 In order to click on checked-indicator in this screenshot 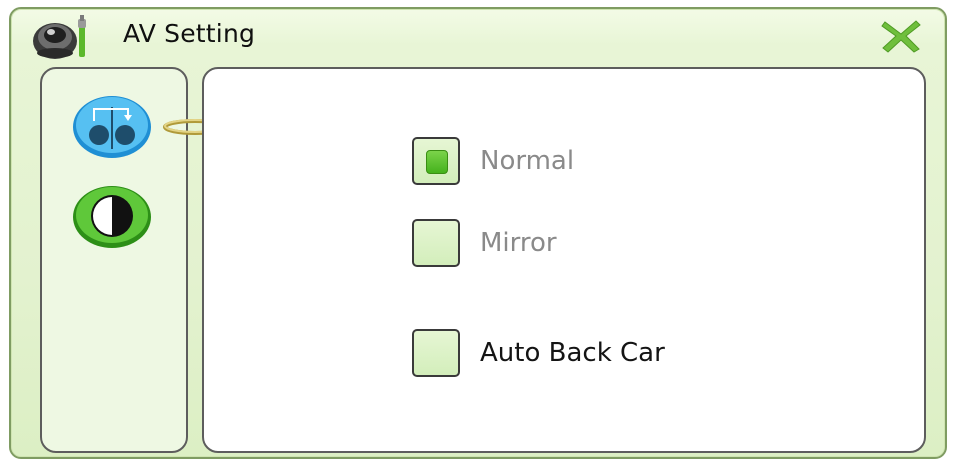, I will do `click(437, 162)`.